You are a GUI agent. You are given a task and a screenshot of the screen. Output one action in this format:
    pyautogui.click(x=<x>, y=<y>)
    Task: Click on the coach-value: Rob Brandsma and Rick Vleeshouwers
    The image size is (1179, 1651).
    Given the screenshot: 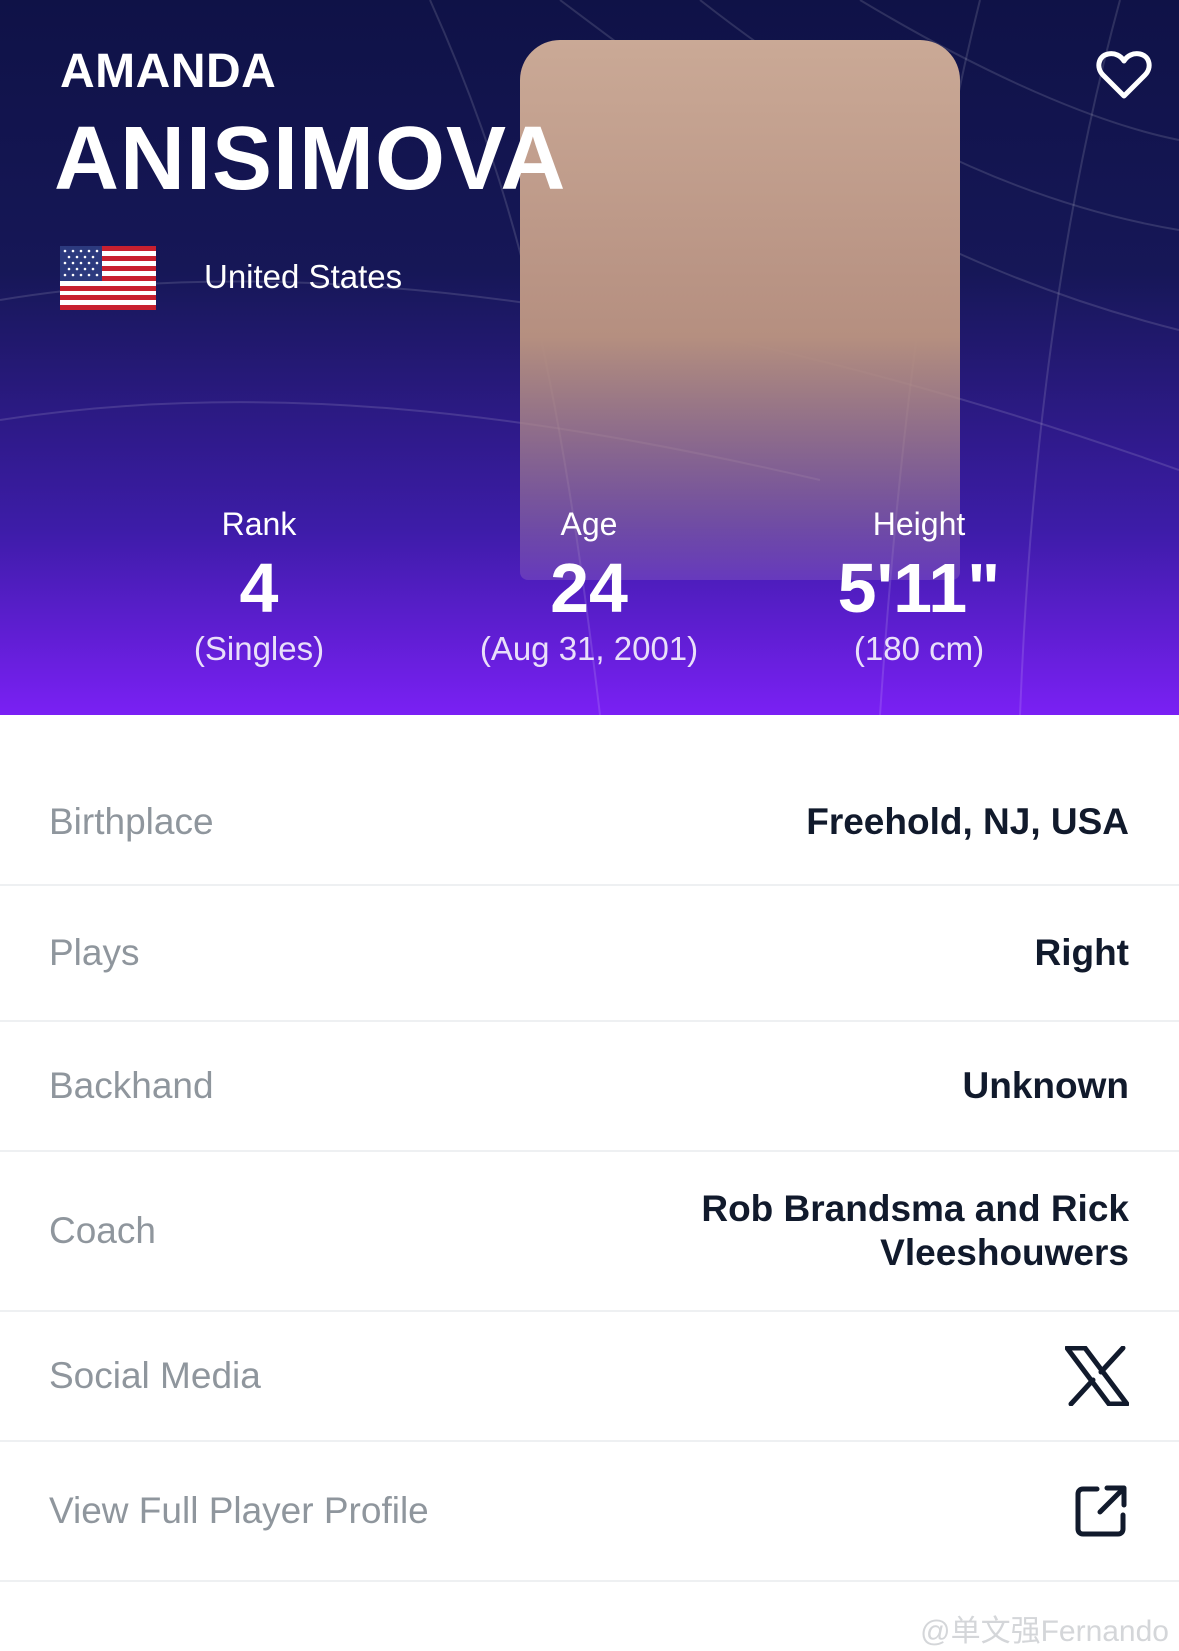 What is the action you would take?
    pyautogui.click(x=915, y=1231)
    